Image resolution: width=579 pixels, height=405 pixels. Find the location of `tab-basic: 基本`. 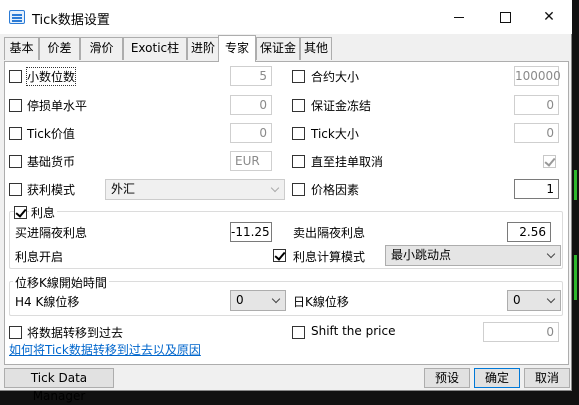

tab-basic: 基本 is located at coordinates (21, 48).